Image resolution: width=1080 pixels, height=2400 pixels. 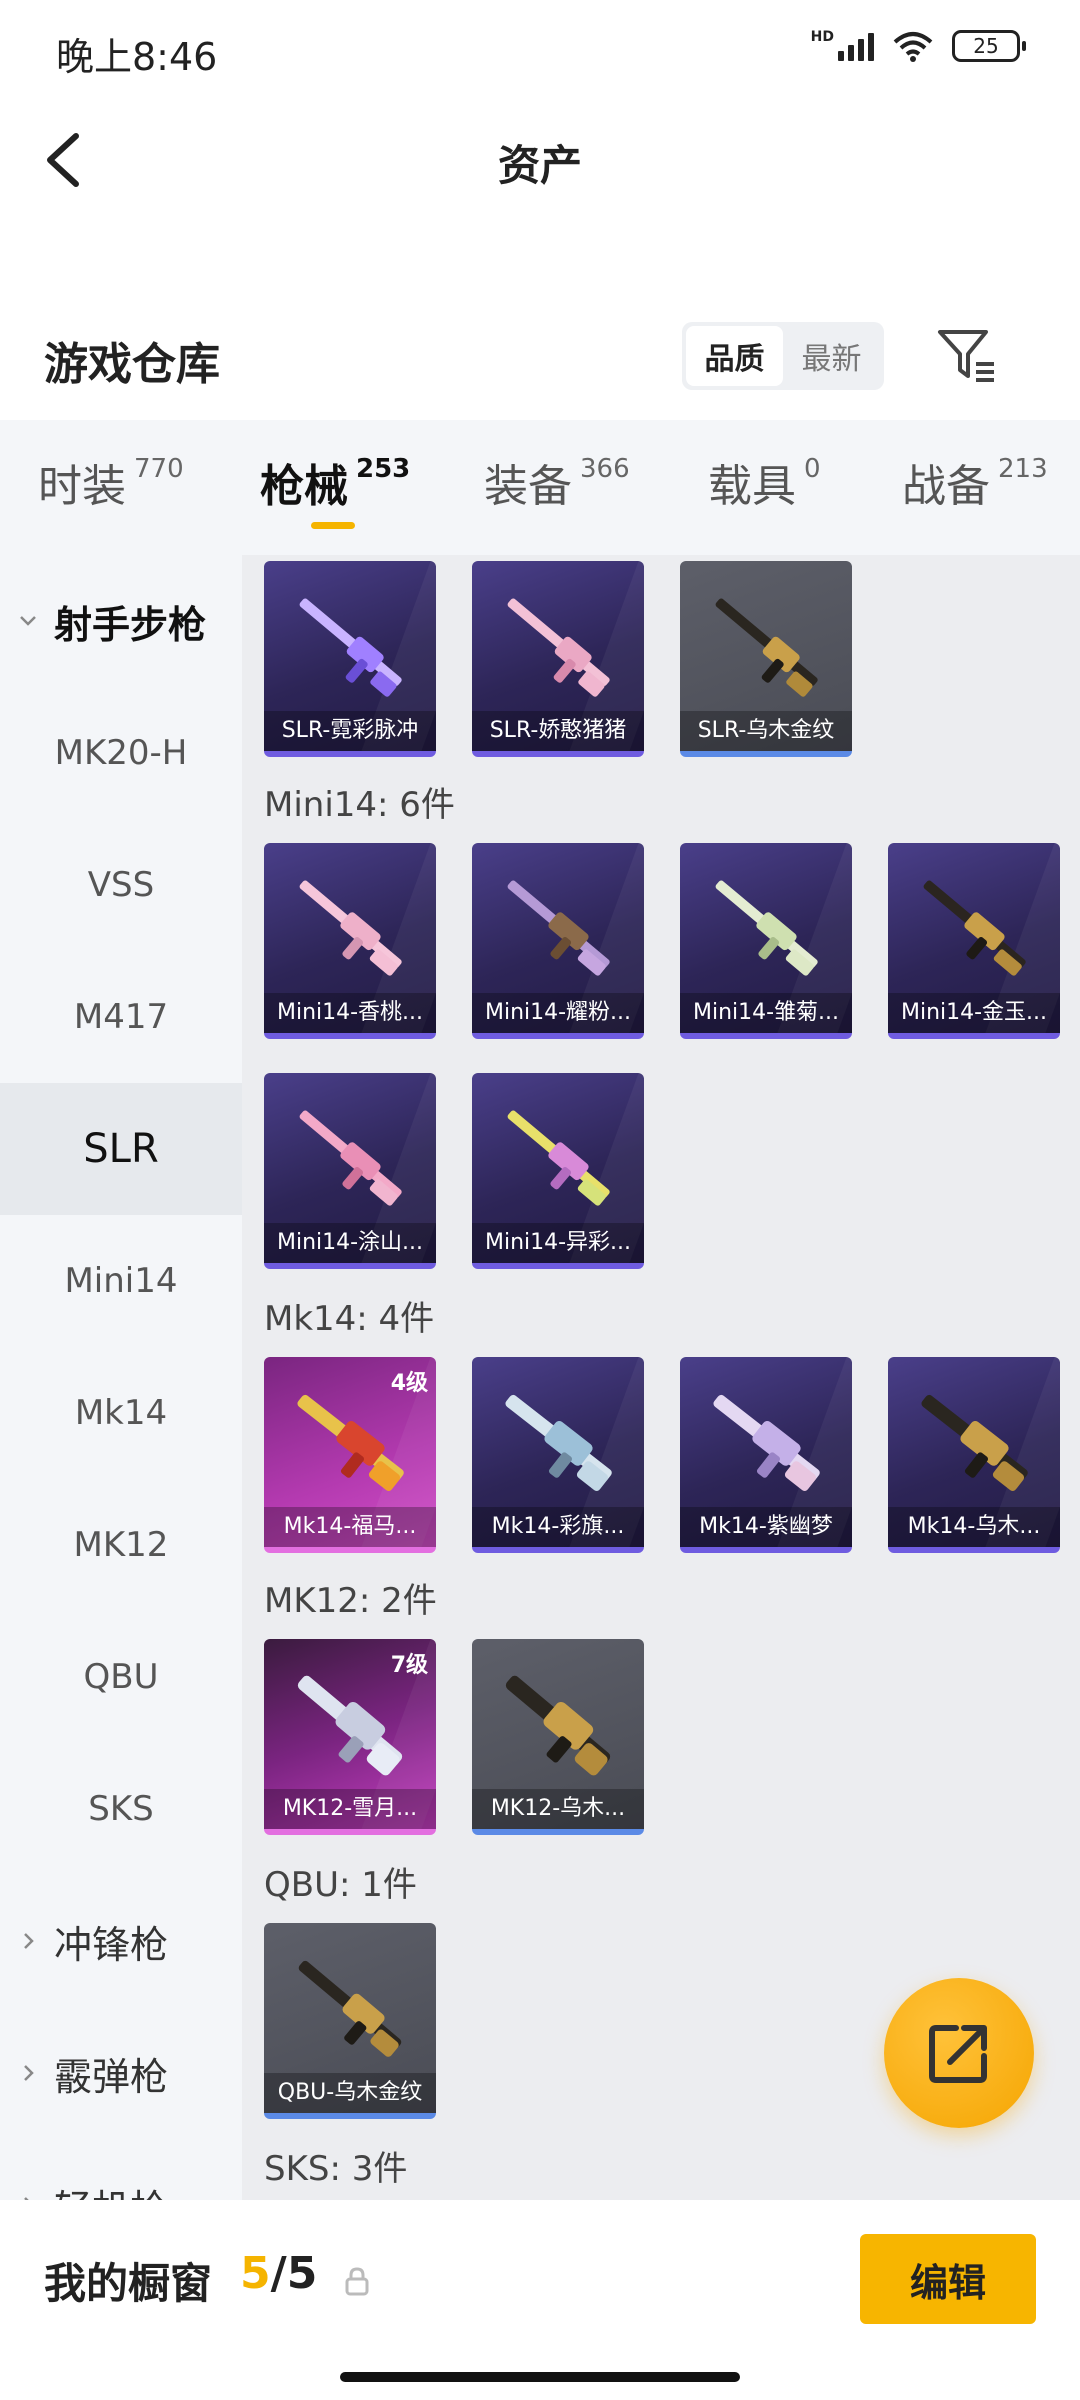 I want to click on weapon-card: SLR-霓彩脉冲, so click(x=350, y=659).